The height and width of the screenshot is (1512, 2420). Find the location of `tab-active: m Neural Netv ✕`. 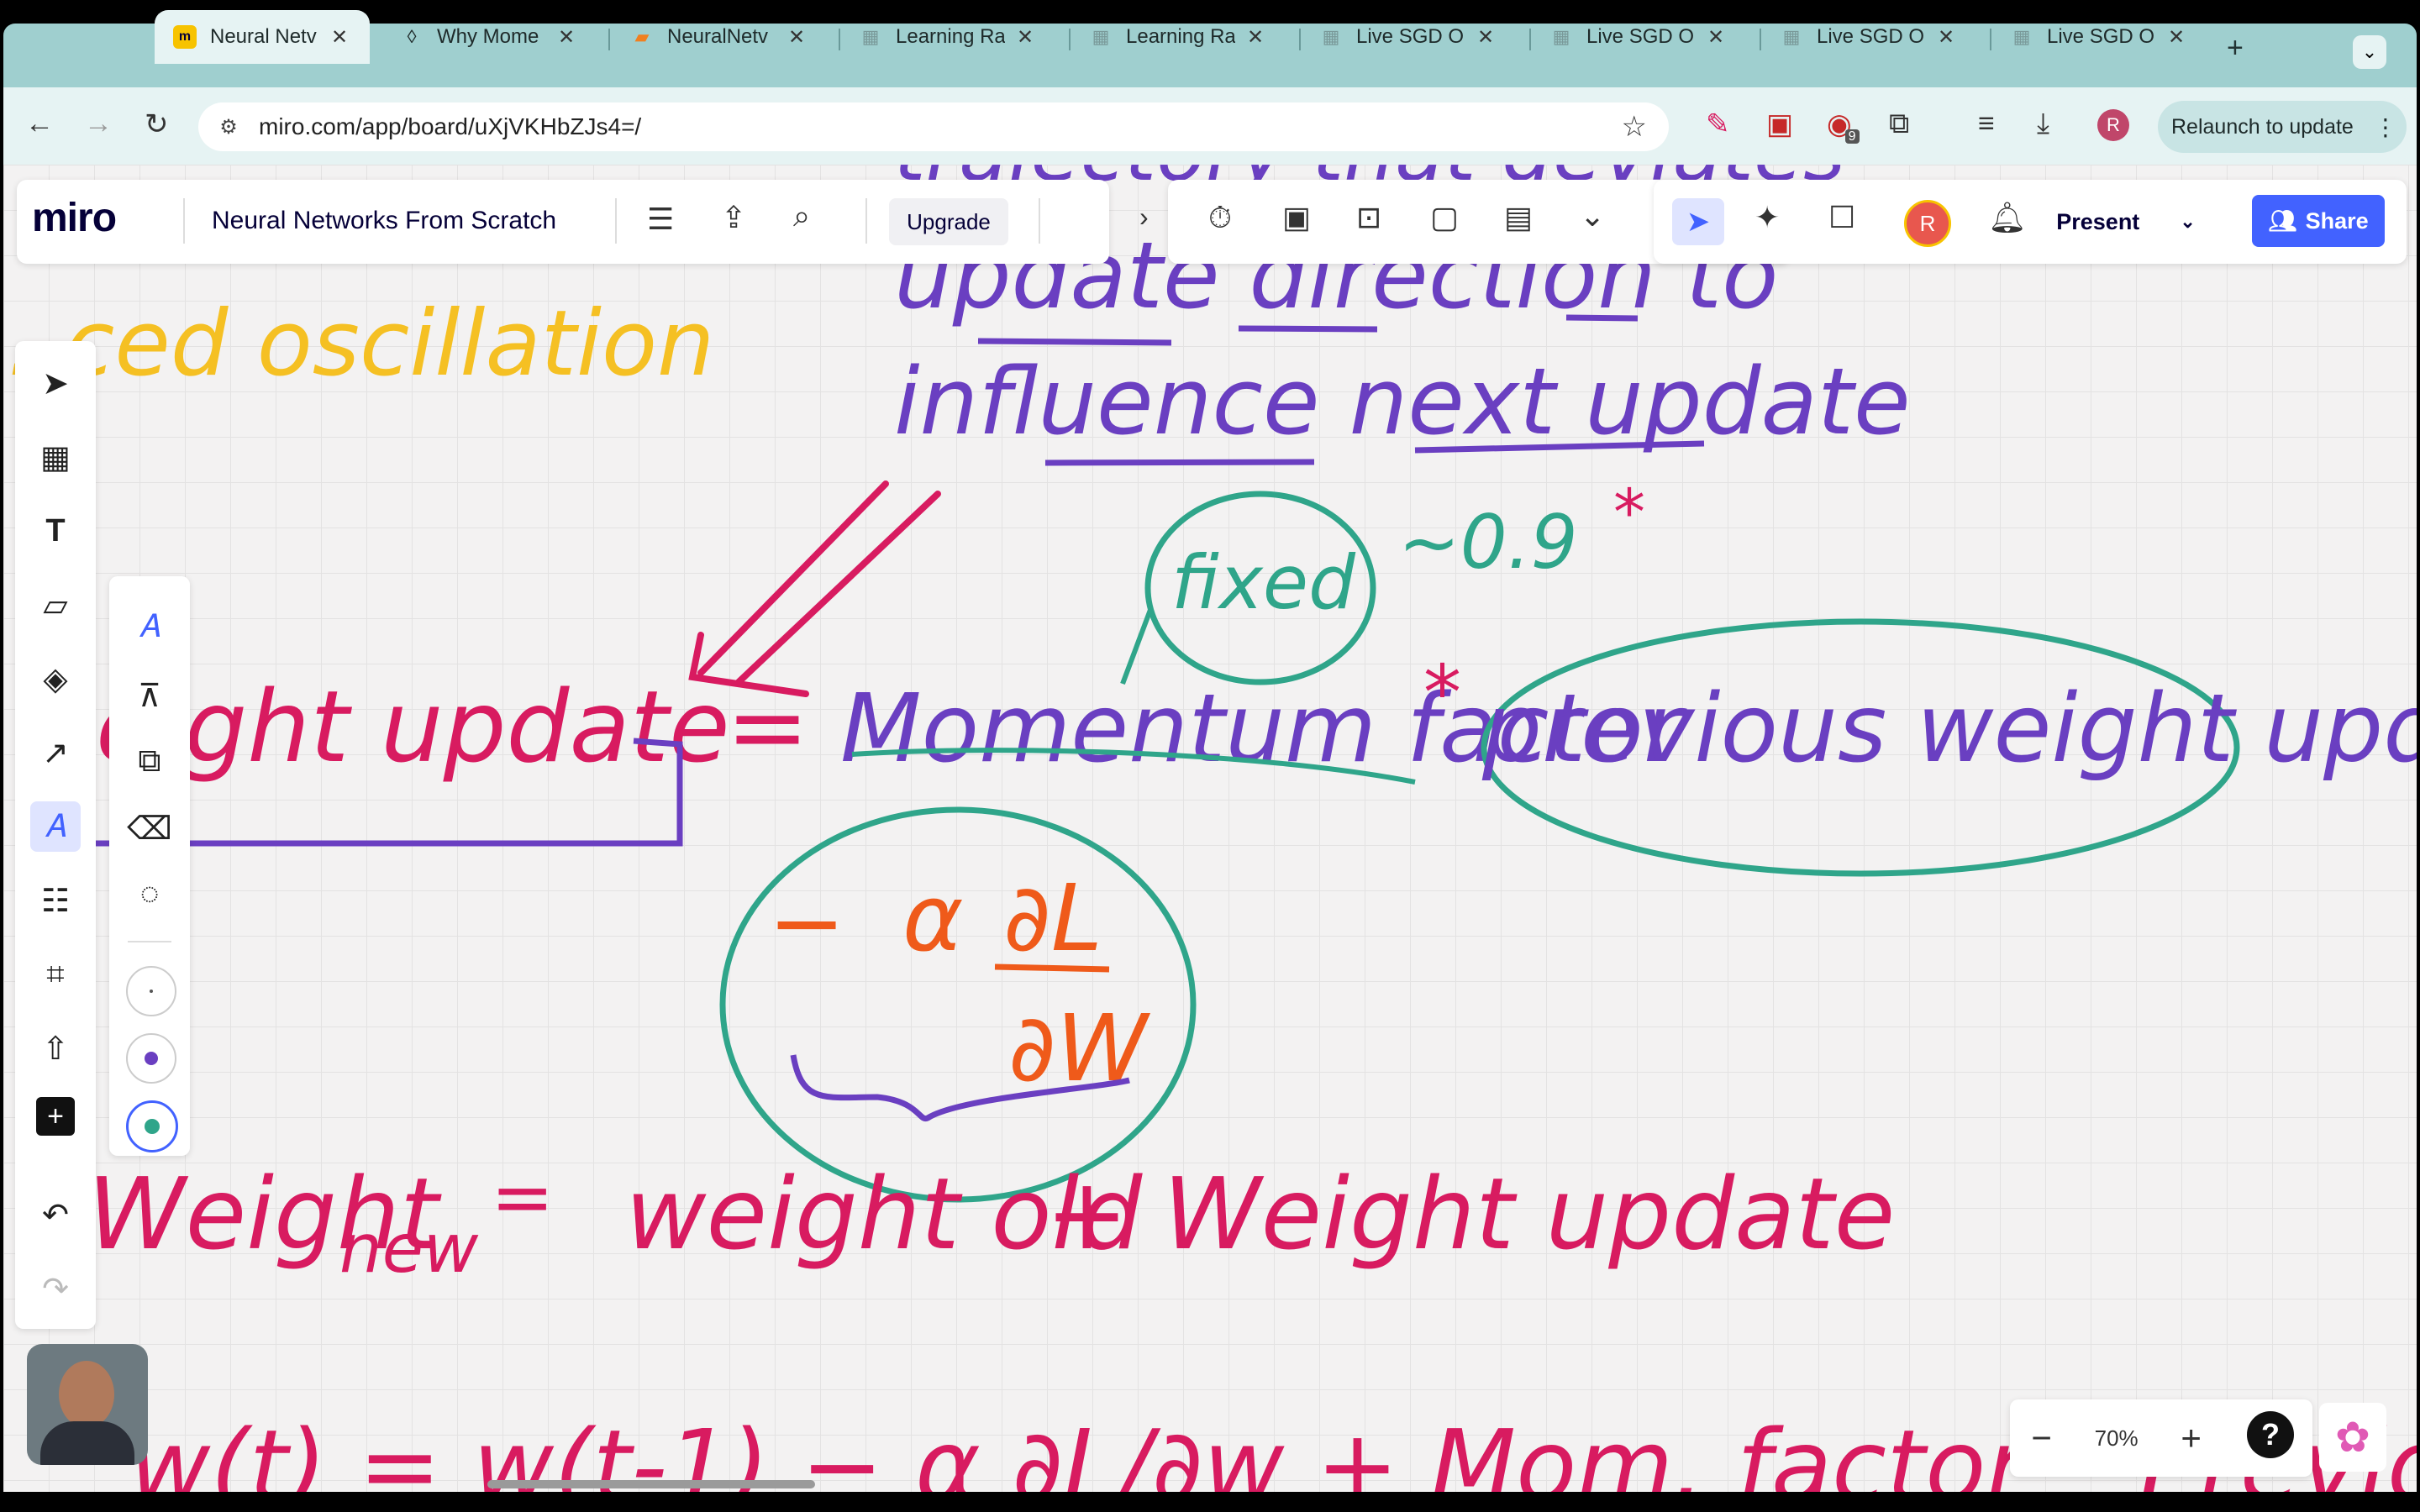

tab-active: m Neural Netv ✕ is located at coordinates (262, 37).